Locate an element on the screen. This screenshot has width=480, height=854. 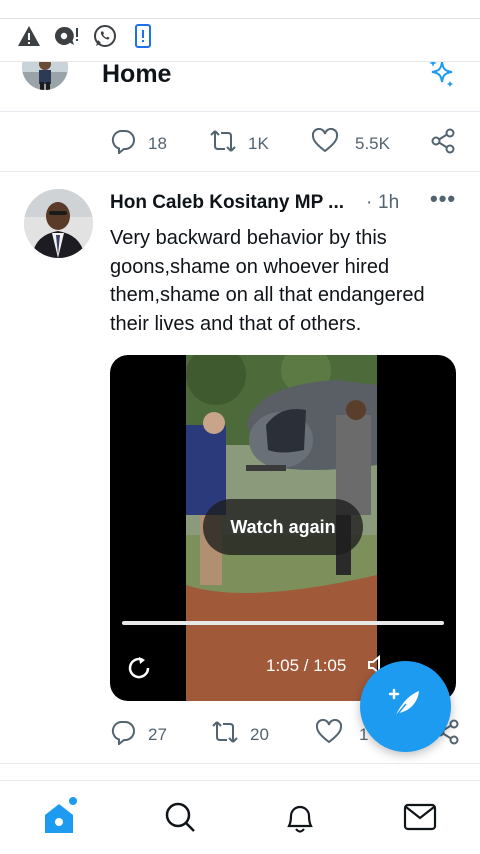
notifications-icon is located at coordinates (300, 819).